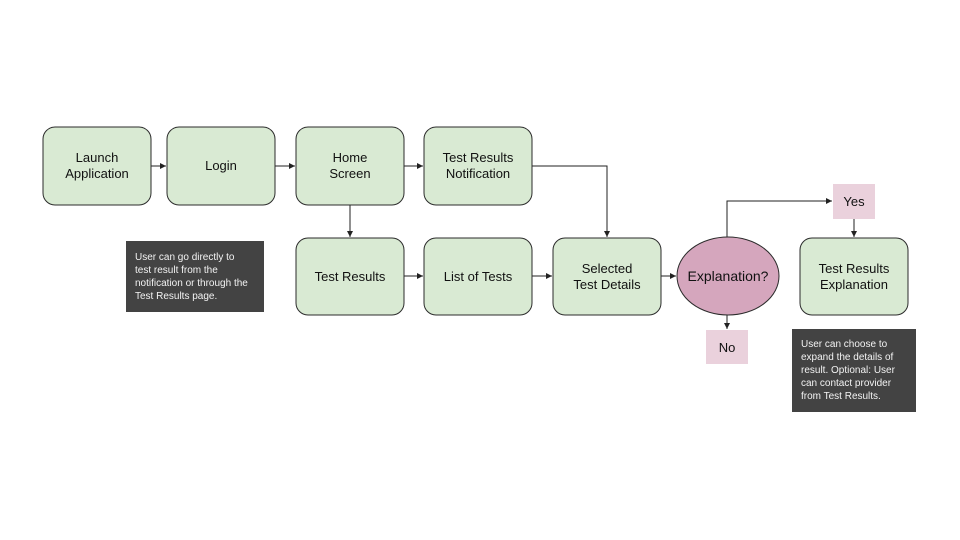 This screenshot has height=540, width=960. What do you see at coordinates (349, 173) in the screenshot?
I see `node-label: Screen` at bounding box center [349, 173].